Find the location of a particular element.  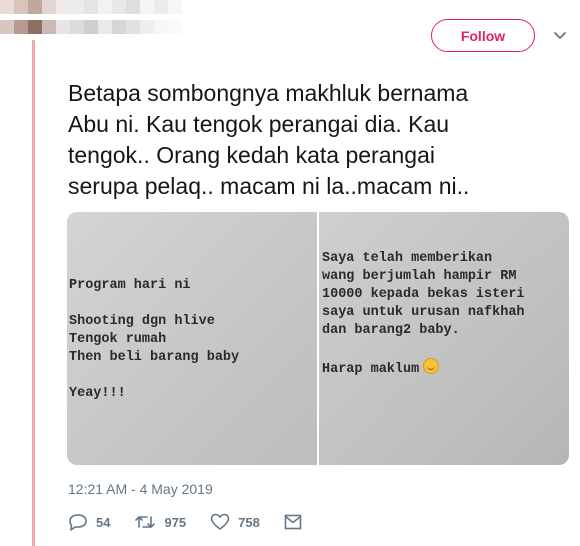

retweet-action: 975 is located at coordinates (160, 522).